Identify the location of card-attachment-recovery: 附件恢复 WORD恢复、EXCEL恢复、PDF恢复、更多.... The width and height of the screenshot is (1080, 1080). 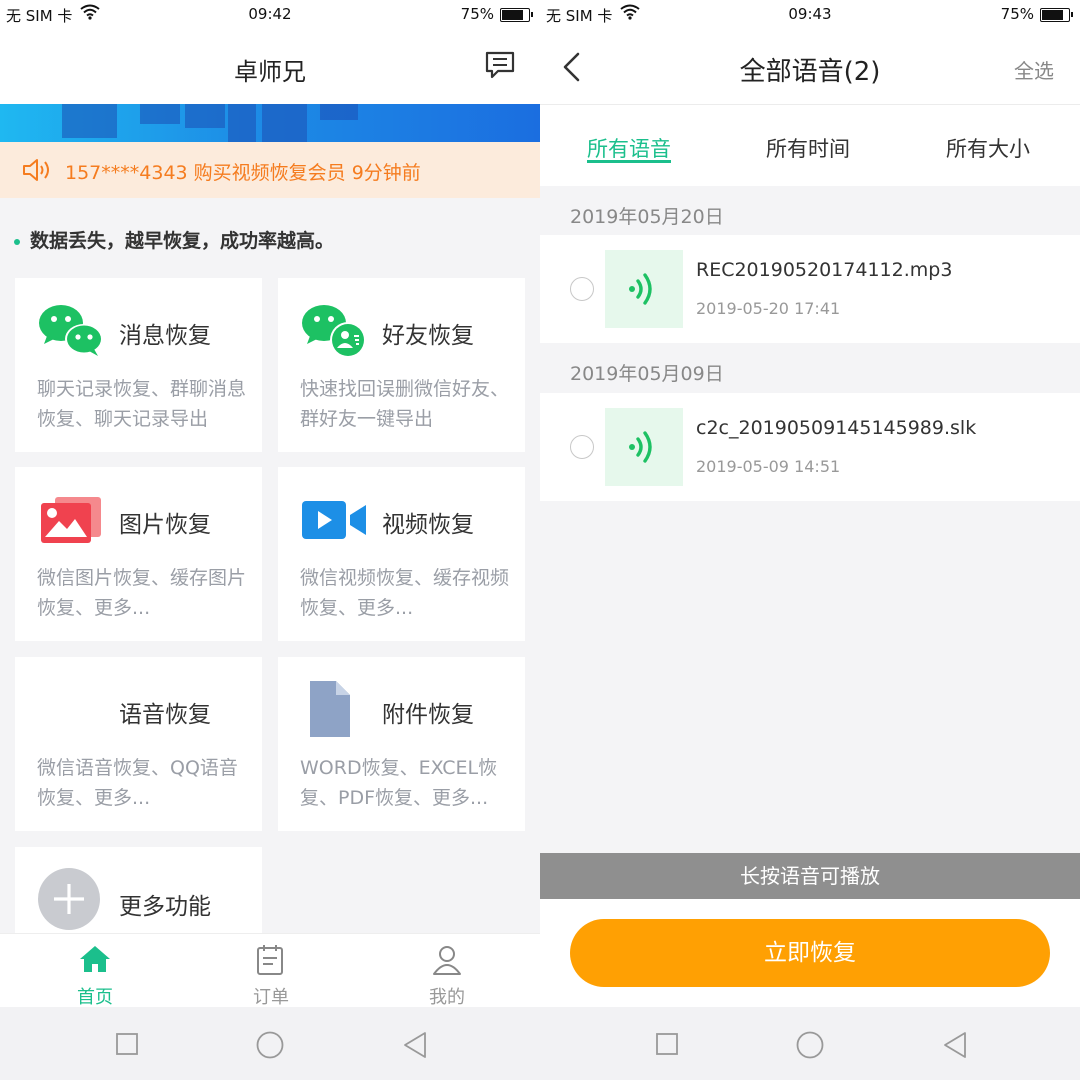
(401, 744).